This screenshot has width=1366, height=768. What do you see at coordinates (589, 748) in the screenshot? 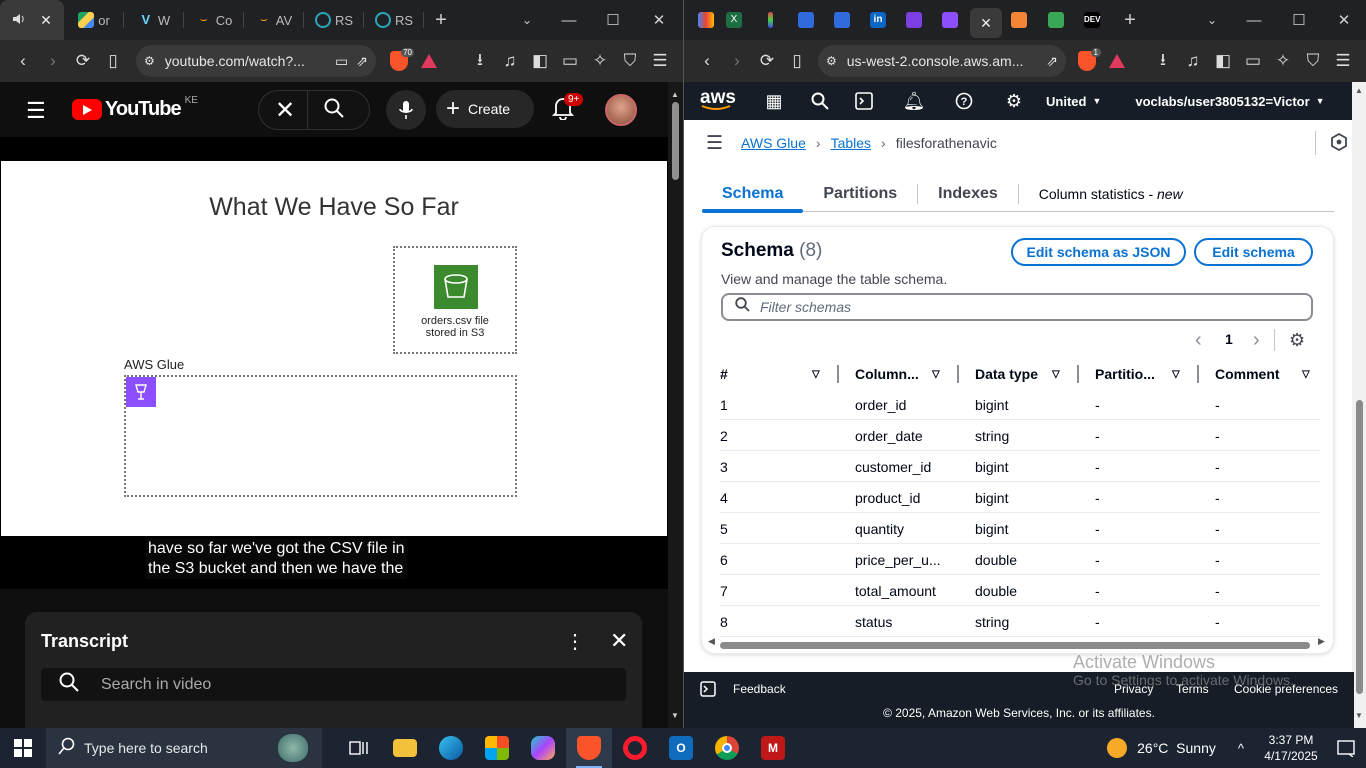
I see `brave-taskbar-icon` at bounding box center [589, 748].